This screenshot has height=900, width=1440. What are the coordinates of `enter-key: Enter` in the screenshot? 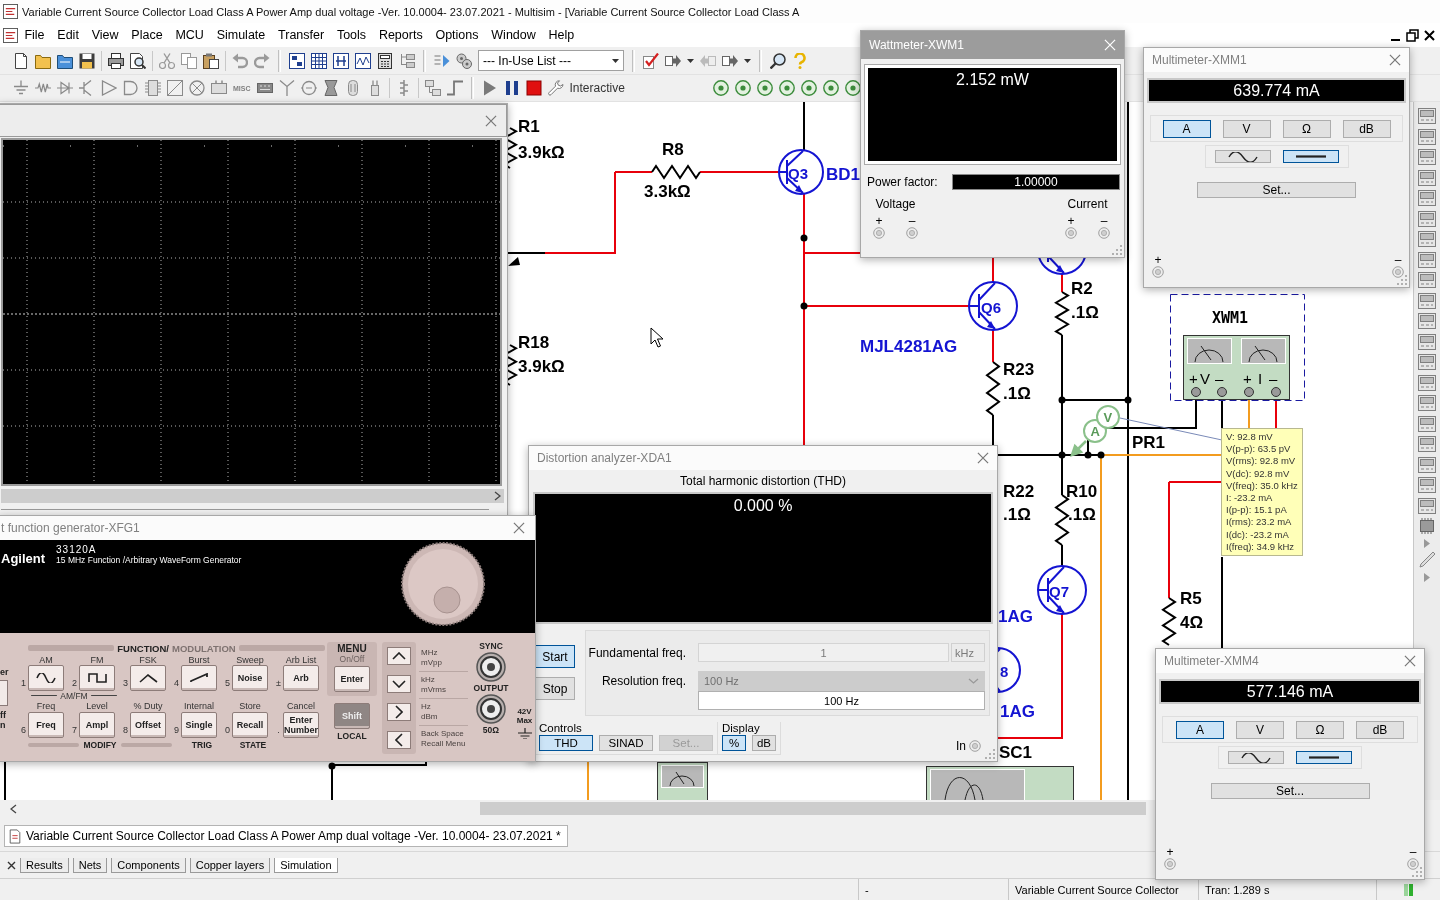 It's located at (352, 679).